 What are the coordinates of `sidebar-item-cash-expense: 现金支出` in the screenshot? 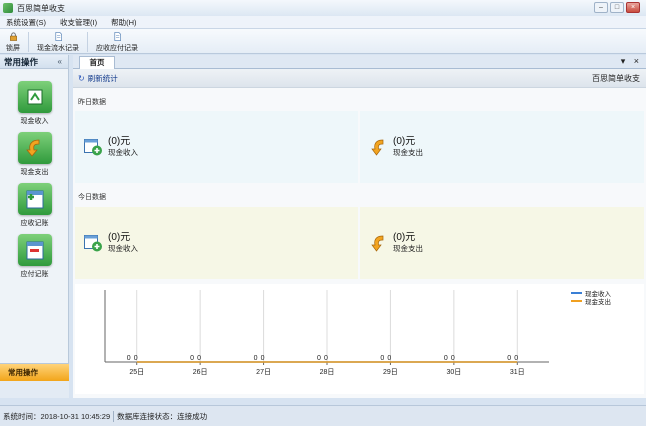 It's located at (34, 154).